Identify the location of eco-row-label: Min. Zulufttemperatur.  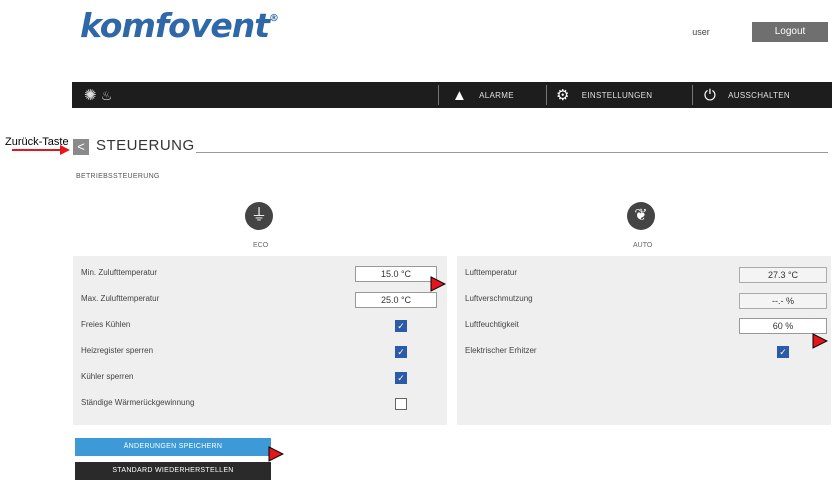
(119, 272).